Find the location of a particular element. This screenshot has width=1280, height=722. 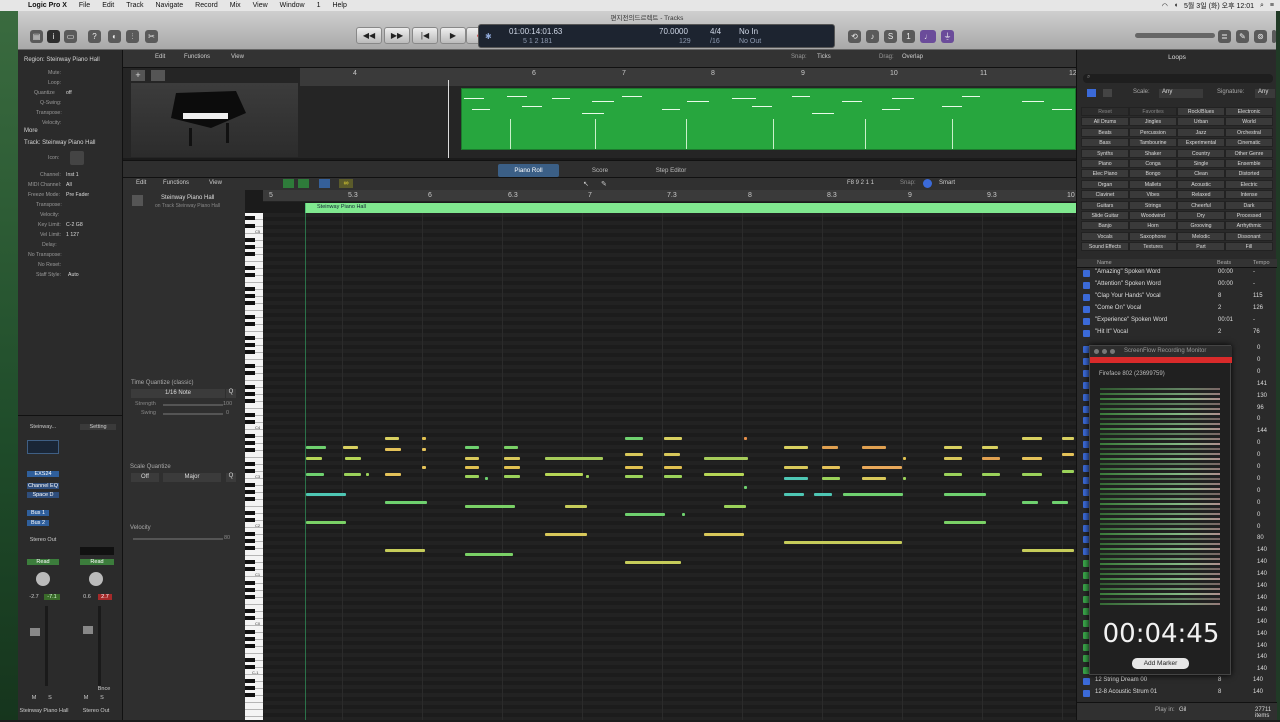

solo-button-2: S is located at coordinates (102, 698).